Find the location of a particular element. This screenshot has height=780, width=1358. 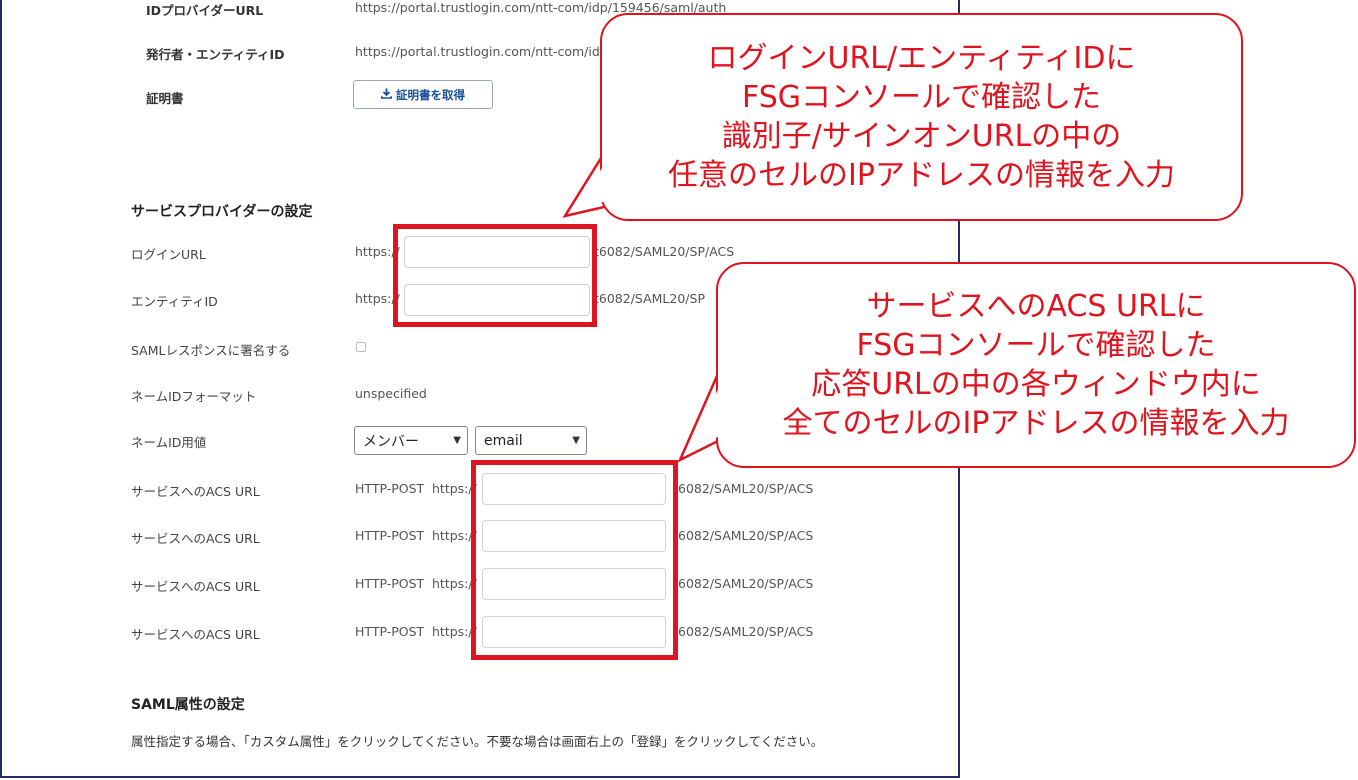

nameid-attribute-select: email ▼ is located at coordinates (531, 440).